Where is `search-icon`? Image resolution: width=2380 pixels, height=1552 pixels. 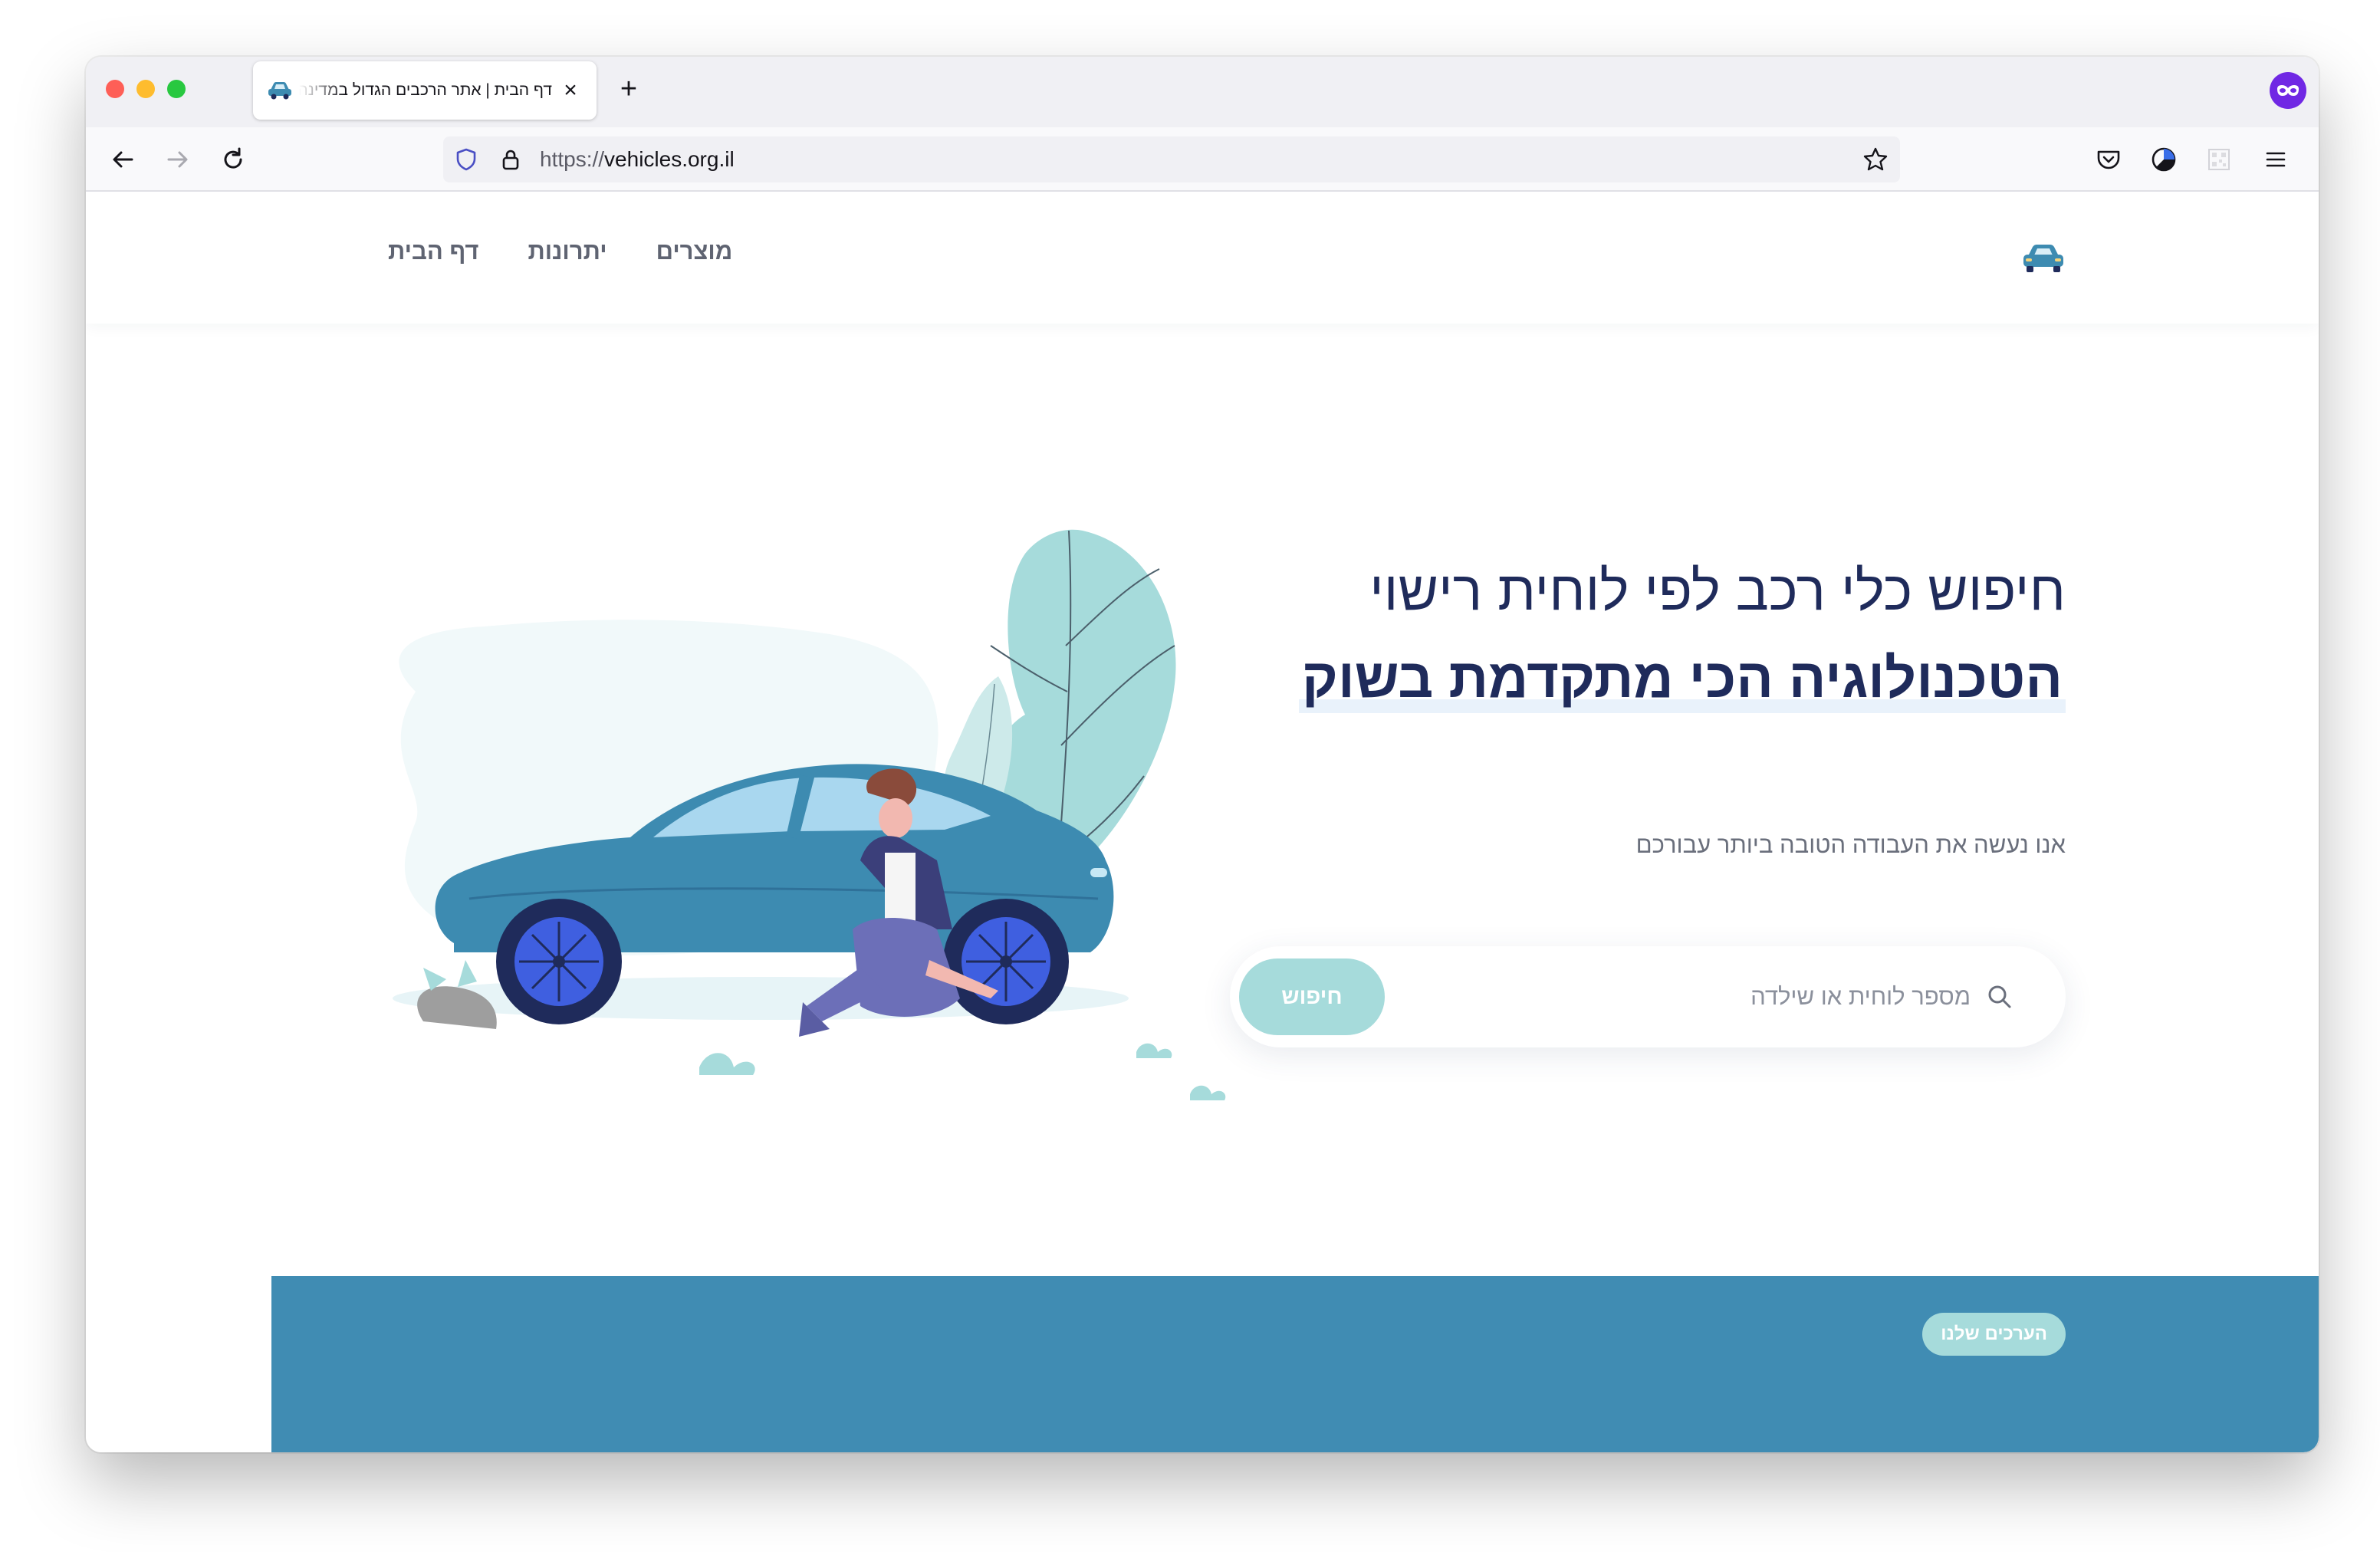 search-icon is located at coordinates (1999, 997).